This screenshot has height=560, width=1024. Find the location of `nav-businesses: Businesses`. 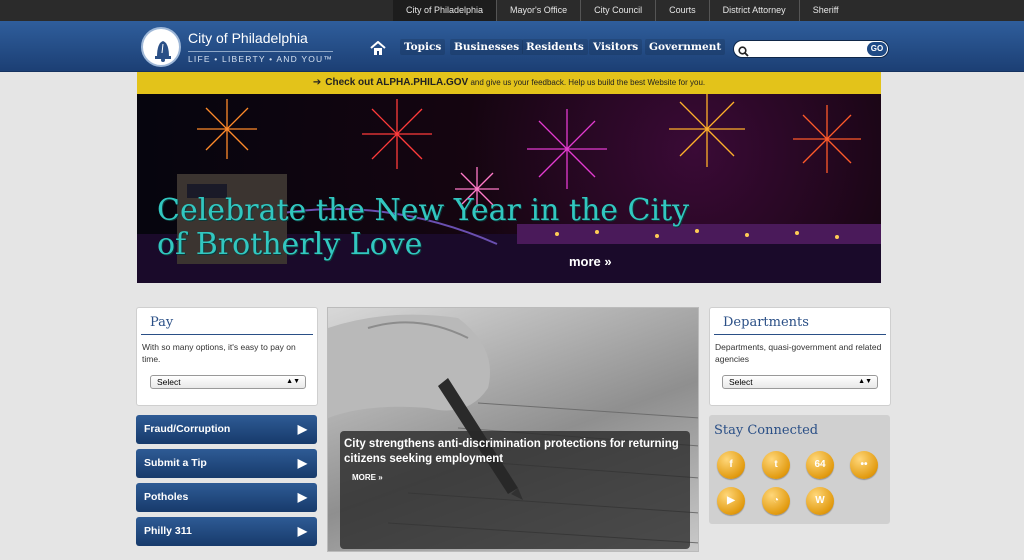

nav-businesses: Businesses is located at coordinates (487, 47).